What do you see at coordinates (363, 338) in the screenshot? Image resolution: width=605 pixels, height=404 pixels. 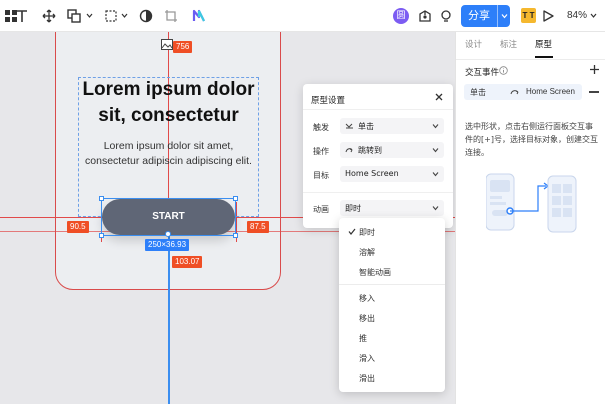 I see `menu-item-push: 推` at bounding box center [363, 338].